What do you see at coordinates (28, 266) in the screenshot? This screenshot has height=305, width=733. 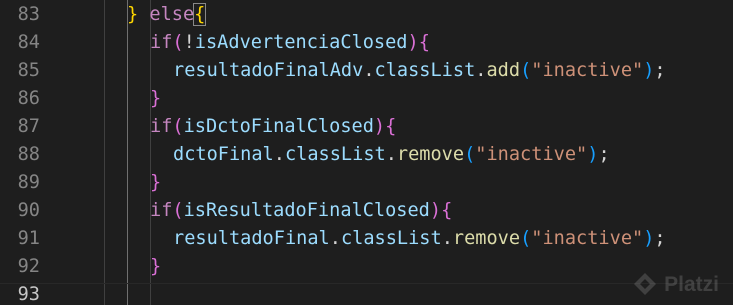 I see `line-number: 92` at bounding box center [28, 266].